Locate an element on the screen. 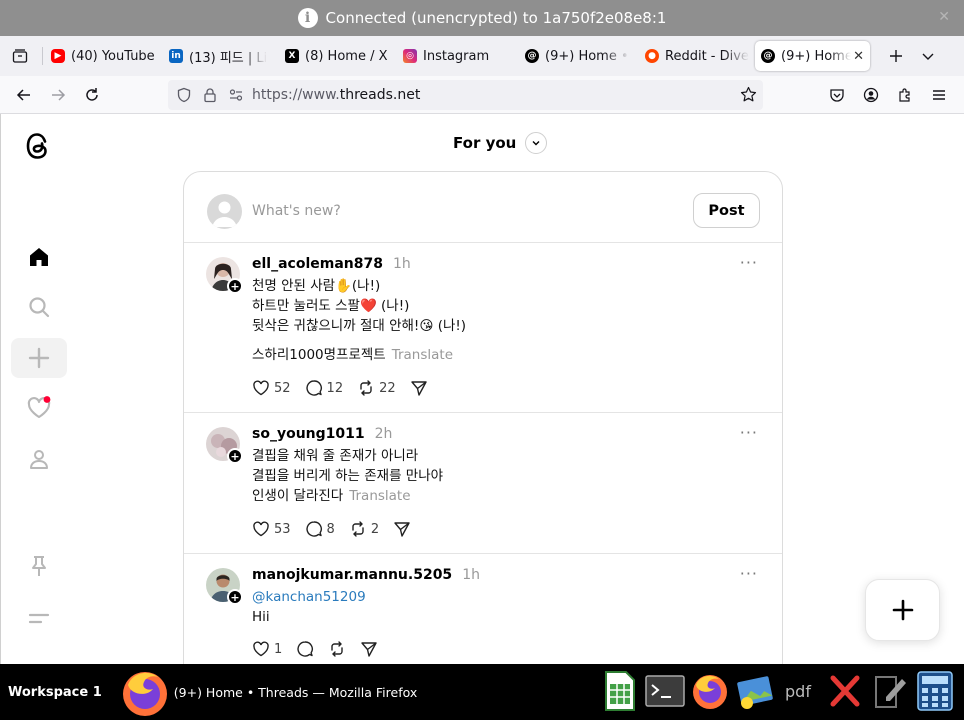 This screenshot has width=964, height=720. post-username: ell_acoleman878 1h is located at coordinates (331, 264).